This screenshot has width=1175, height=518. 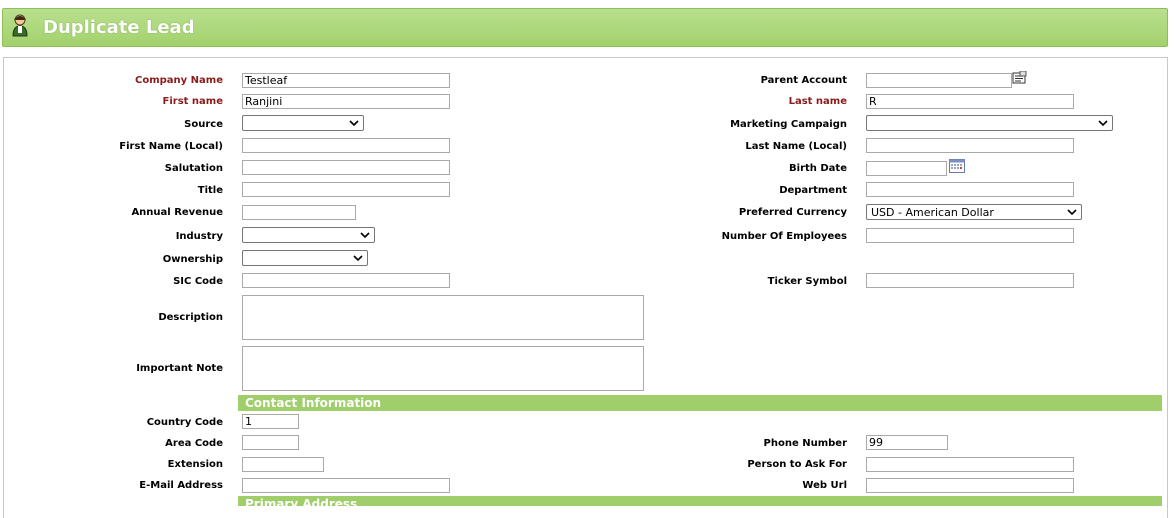 What do you see at coordinates (181, 485) in the screenshot?
I see `email-address-label: E-Mail Address` at bounding box center [181, 485].